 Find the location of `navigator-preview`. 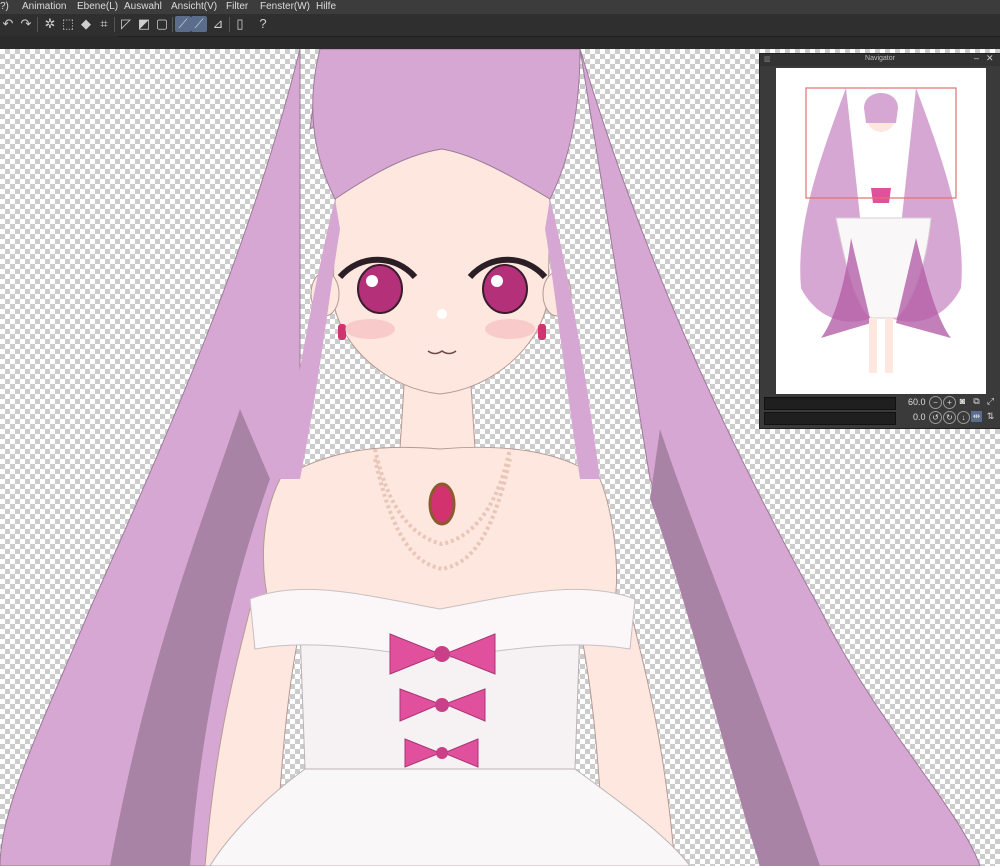

navigator-preview is located at coordinates (881, 231).